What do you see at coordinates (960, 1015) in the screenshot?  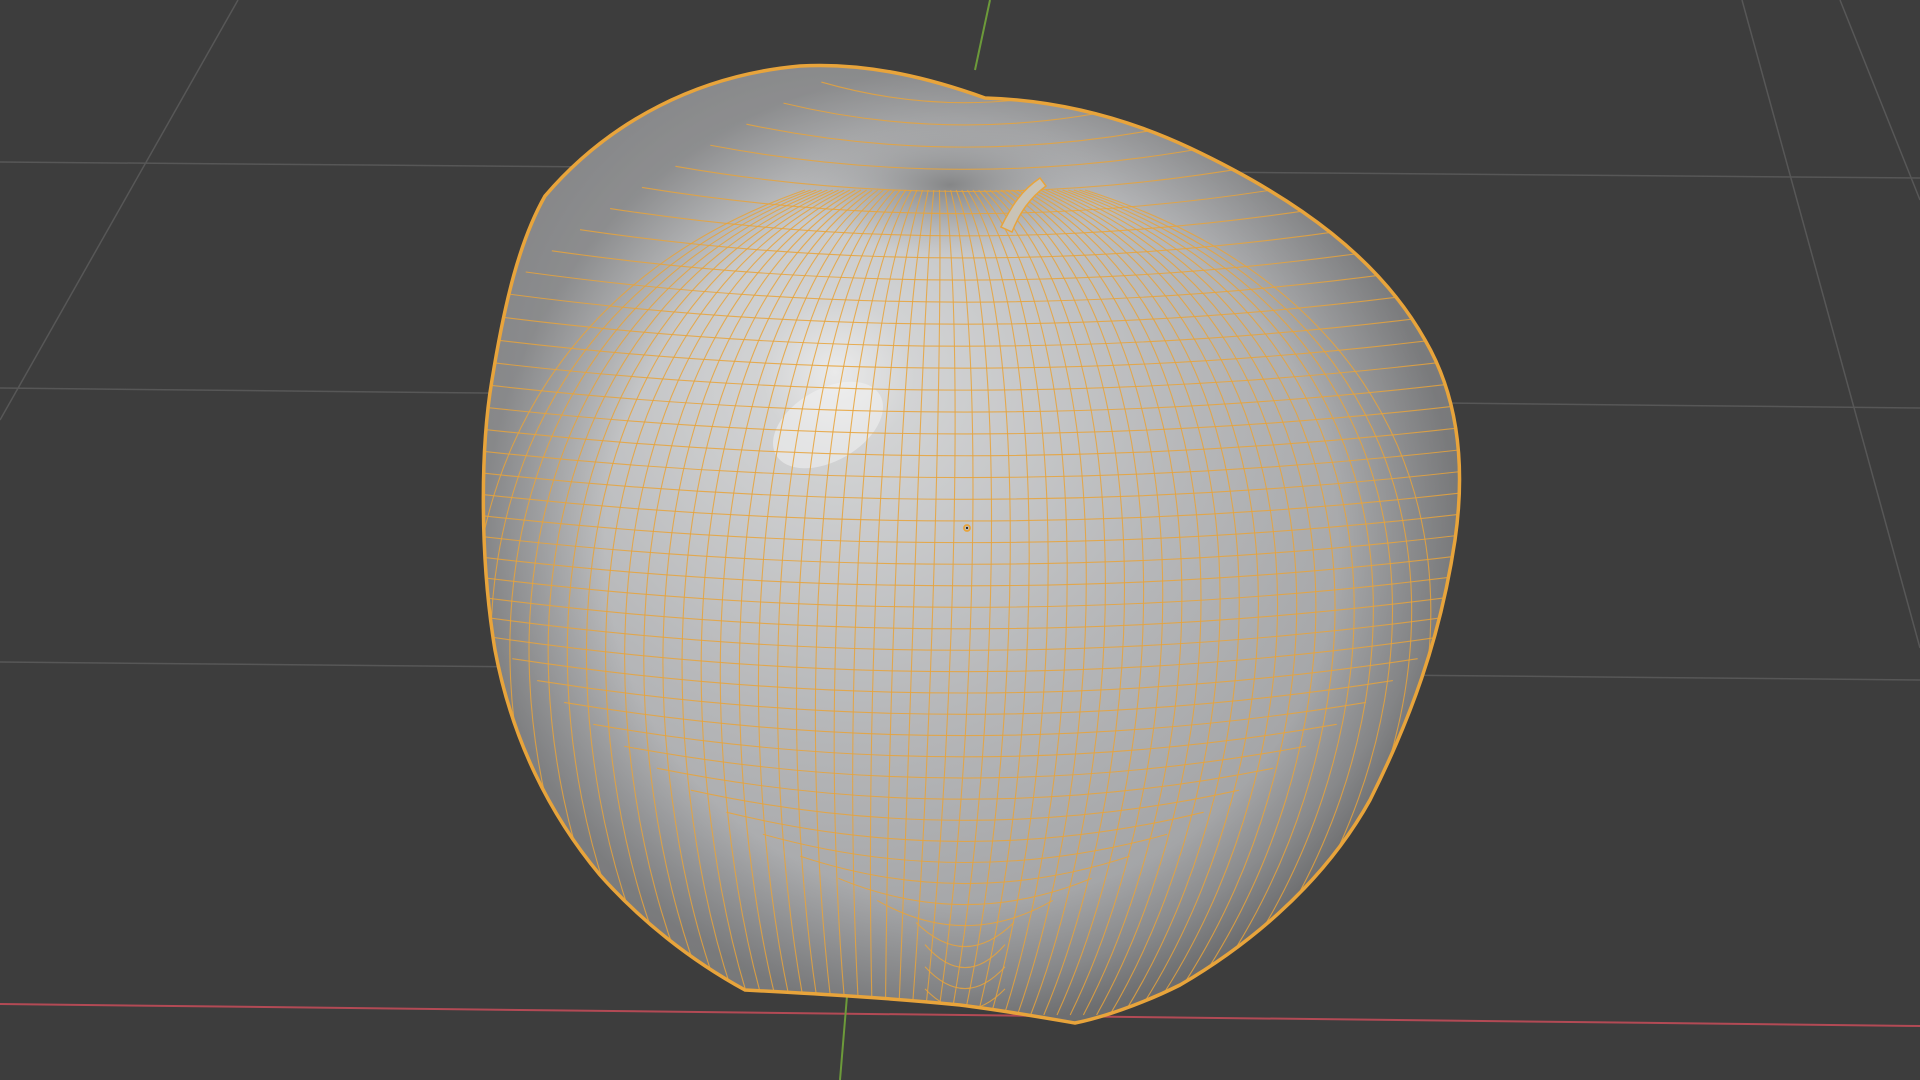 I see `x-axis-line` at bounding box center [960, 1015].